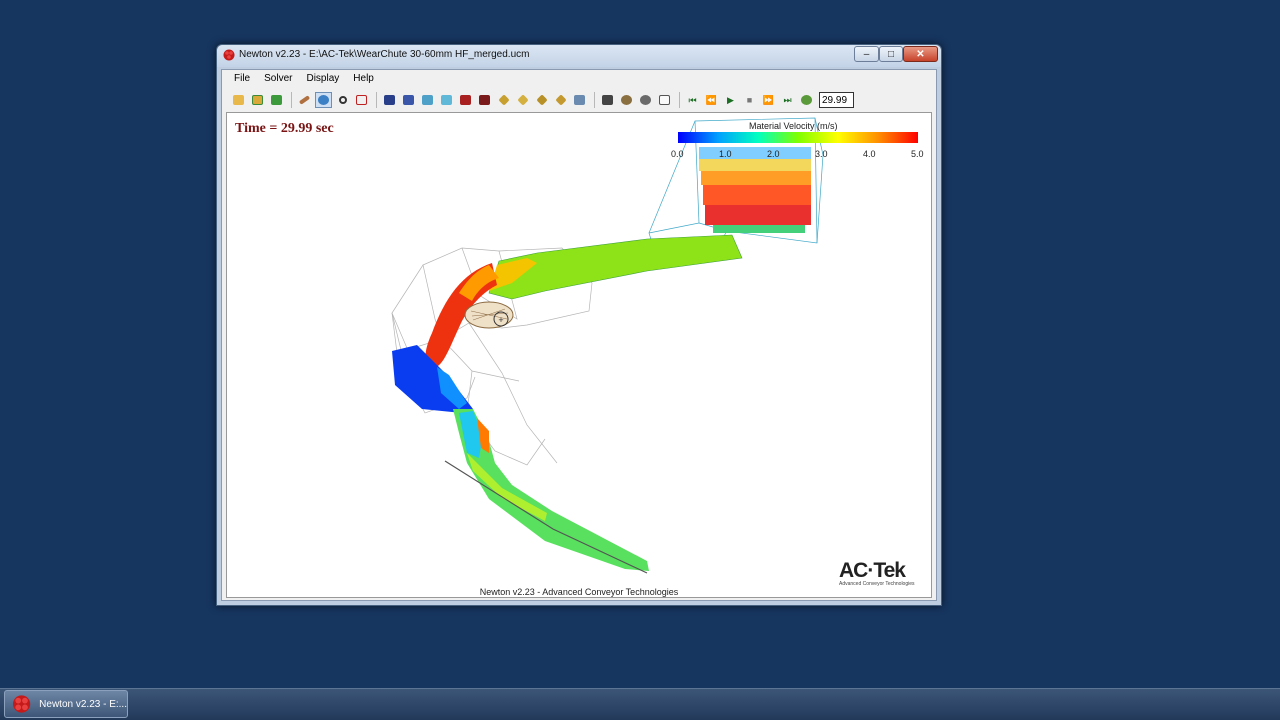  What do you see at coordinates (342, 100) in the screenshot?
I see `zoom-icon` at bounding box center [342, 100].